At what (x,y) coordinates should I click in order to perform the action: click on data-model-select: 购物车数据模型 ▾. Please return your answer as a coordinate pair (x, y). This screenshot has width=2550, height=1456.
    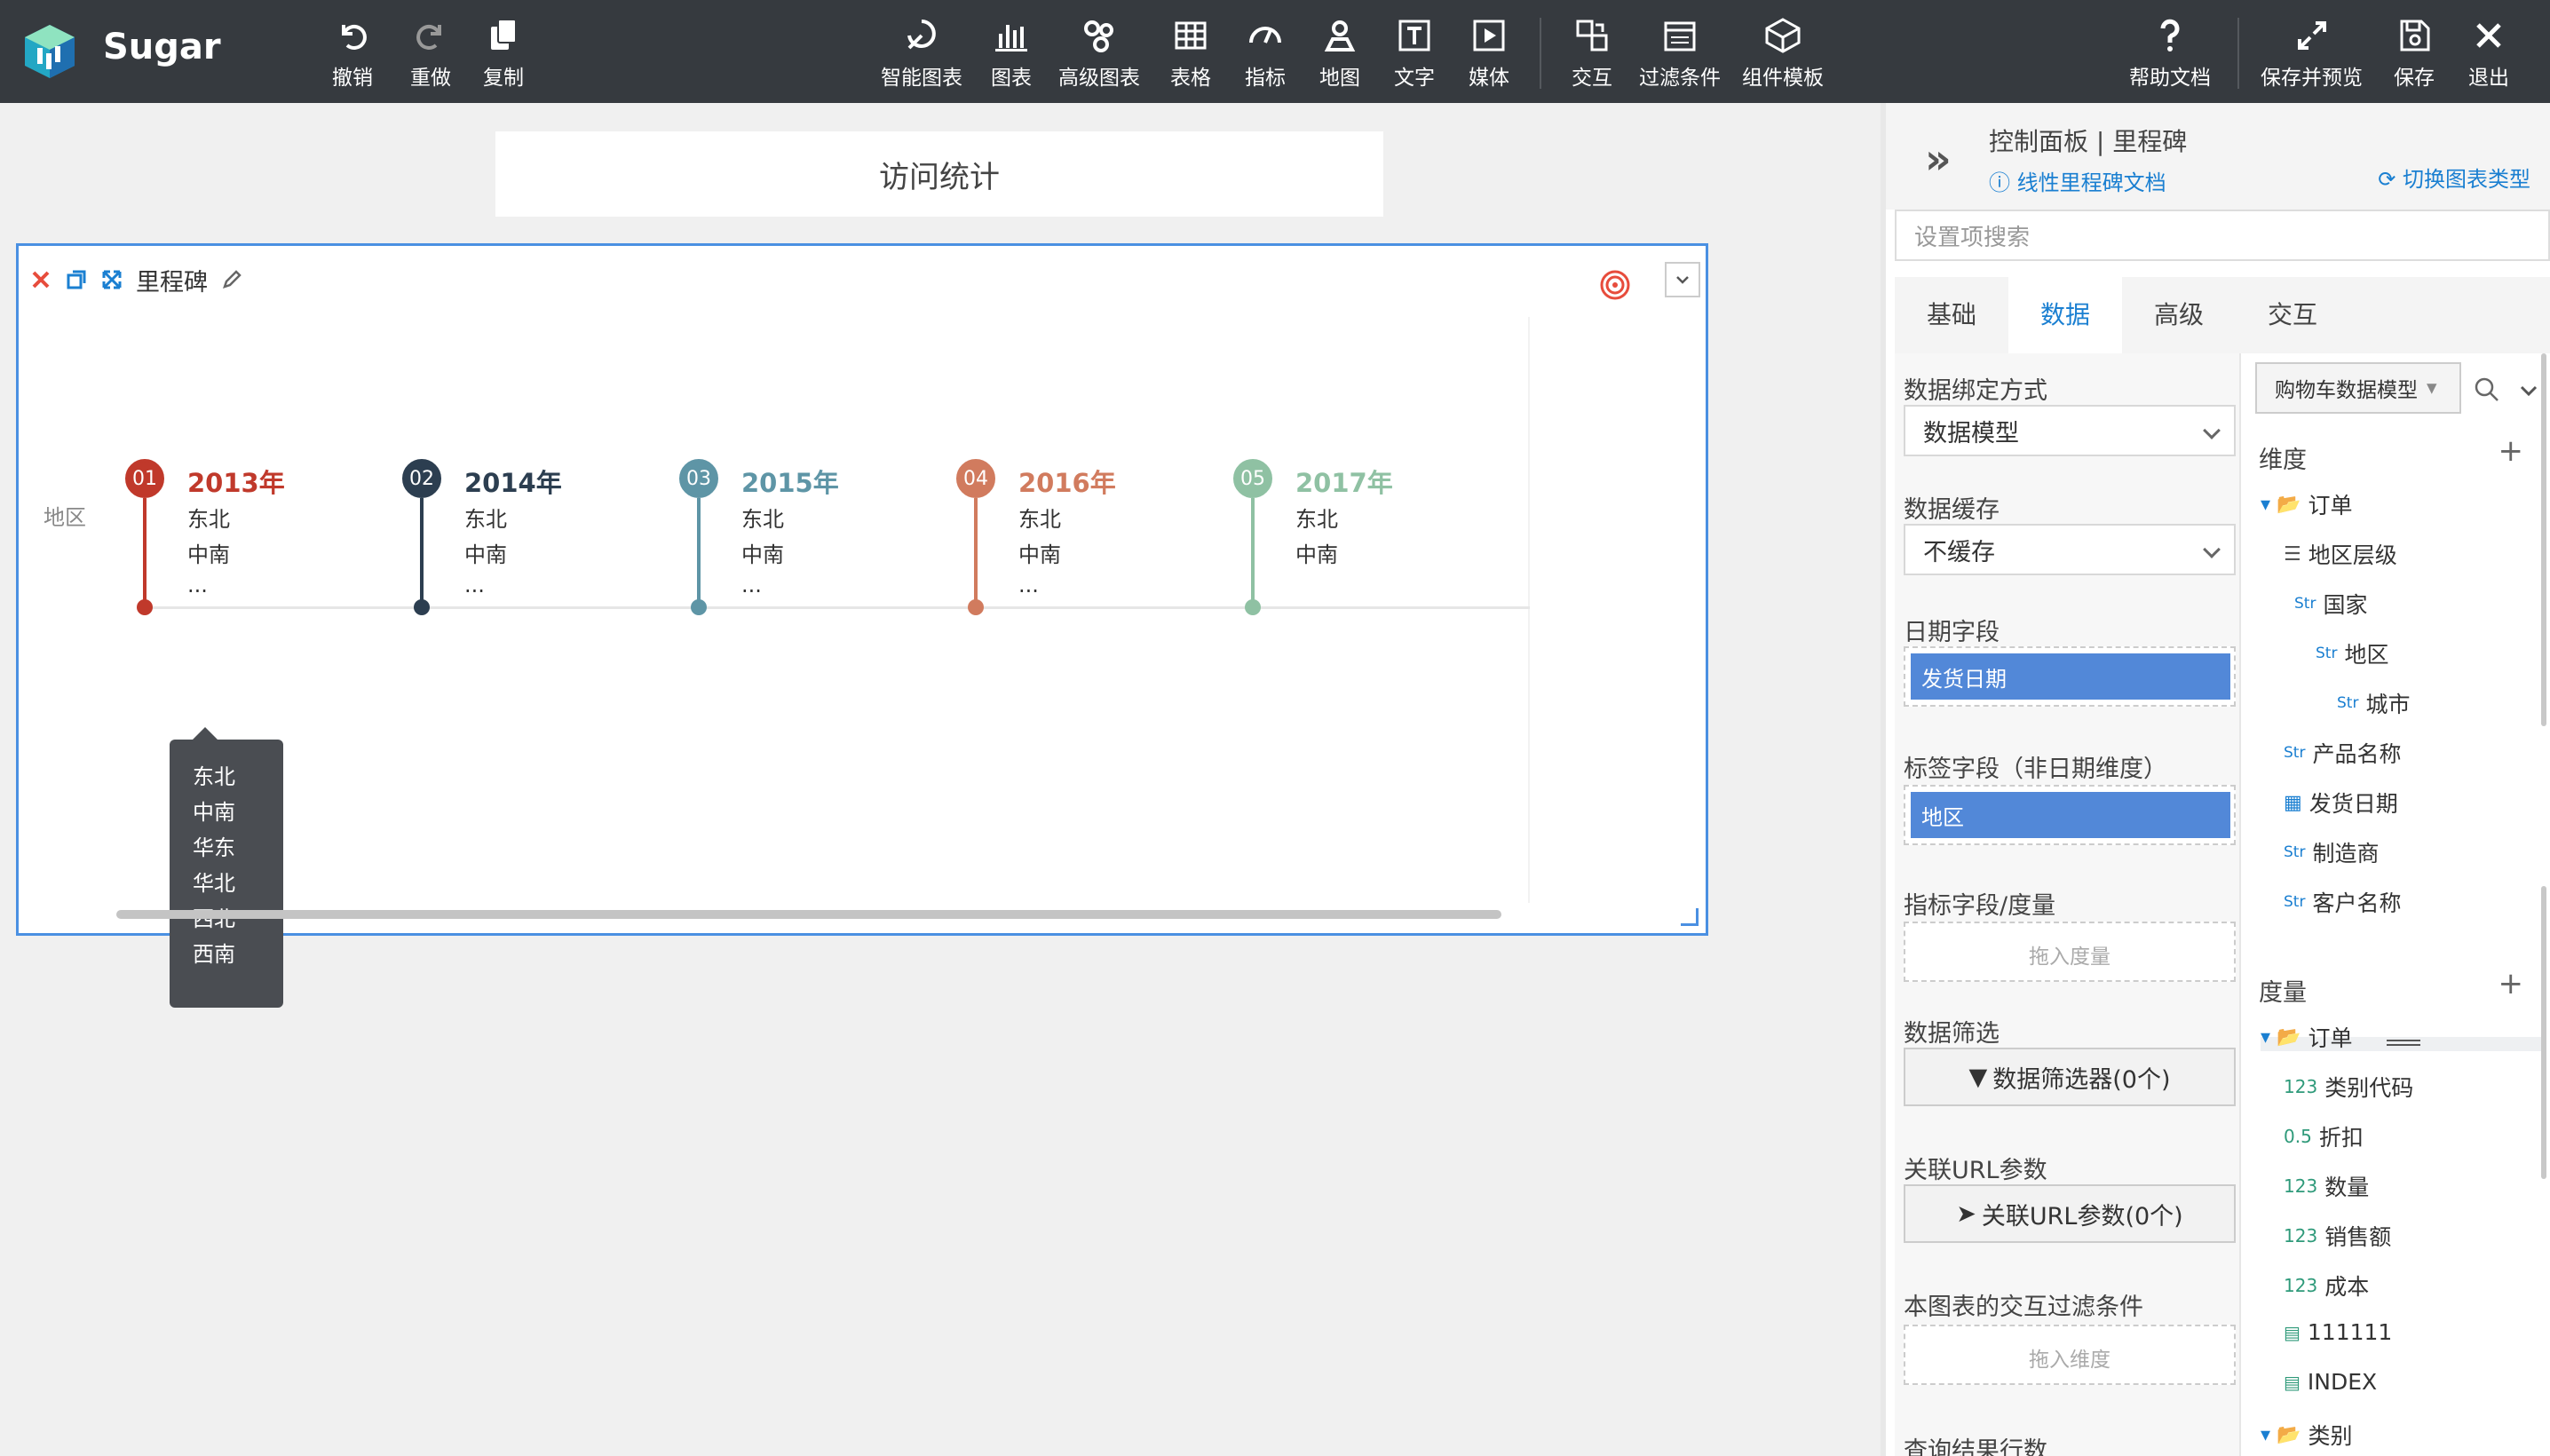
    Looking at the image, I should click on (2358, 388).